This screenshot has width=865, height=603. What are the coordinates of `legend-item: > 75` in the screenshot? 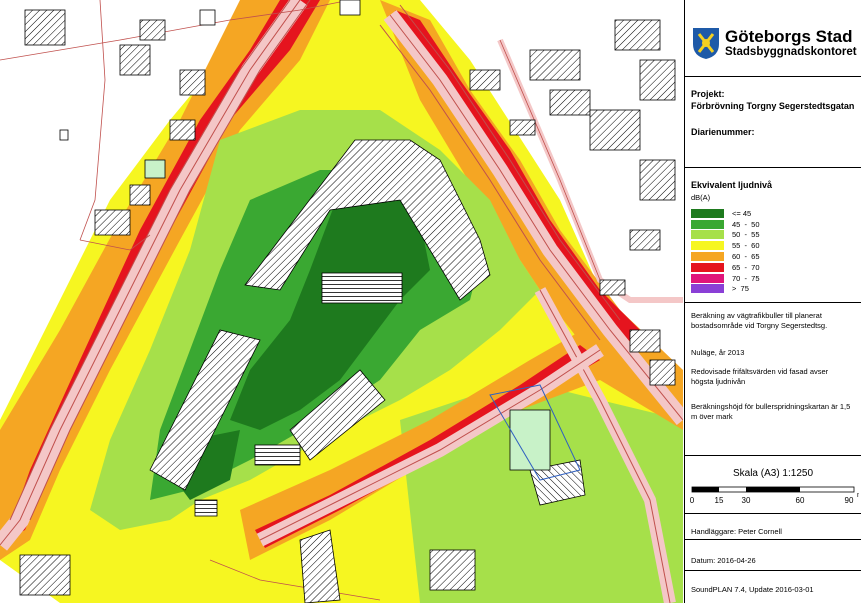 It's located at (722, 289).